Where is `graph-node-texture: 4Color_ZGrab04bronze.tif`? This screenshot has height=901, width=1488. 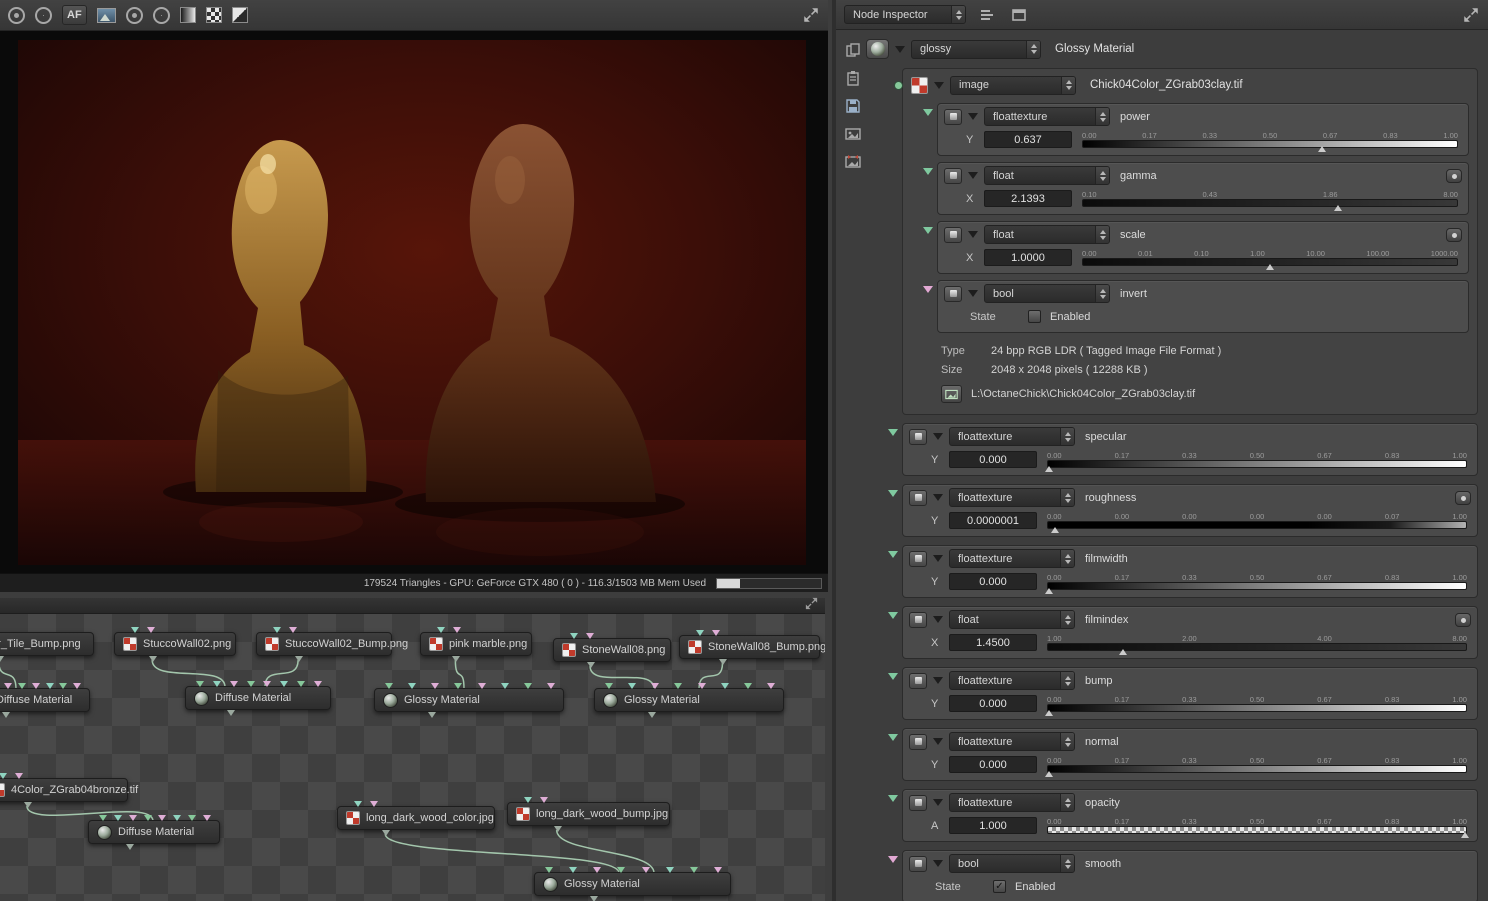 graph-node-texture: 4Color_ZGrab04bronze.tif is located at coordinates (69, 790).